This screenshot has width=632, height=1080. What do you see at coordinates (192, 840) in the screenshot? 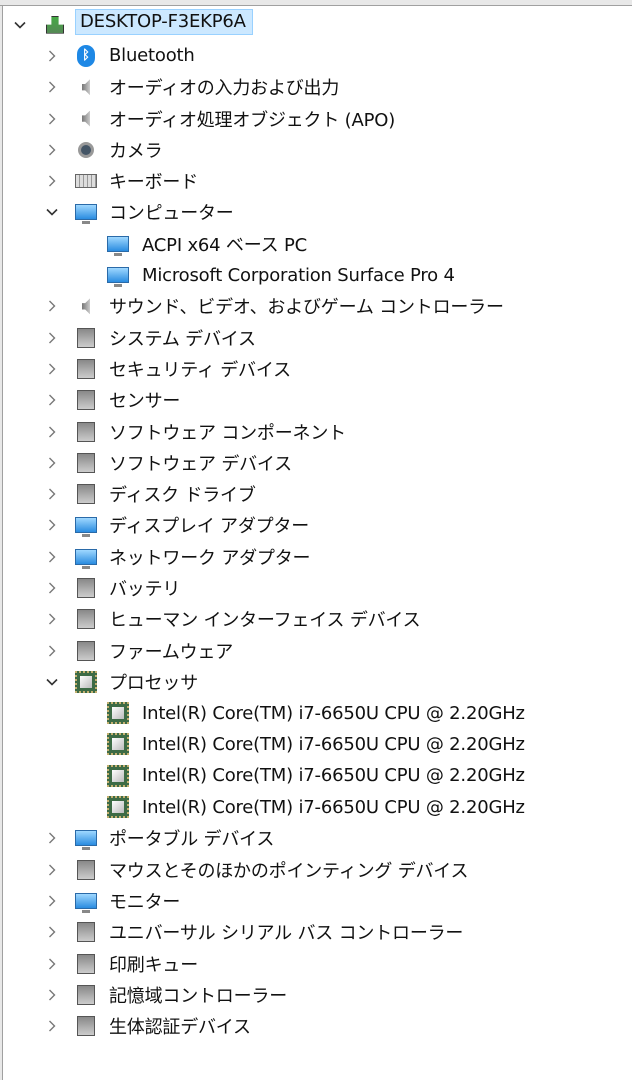
I see `tree-item-label: ポータブル デバイス` at bounding box center [192, 840].